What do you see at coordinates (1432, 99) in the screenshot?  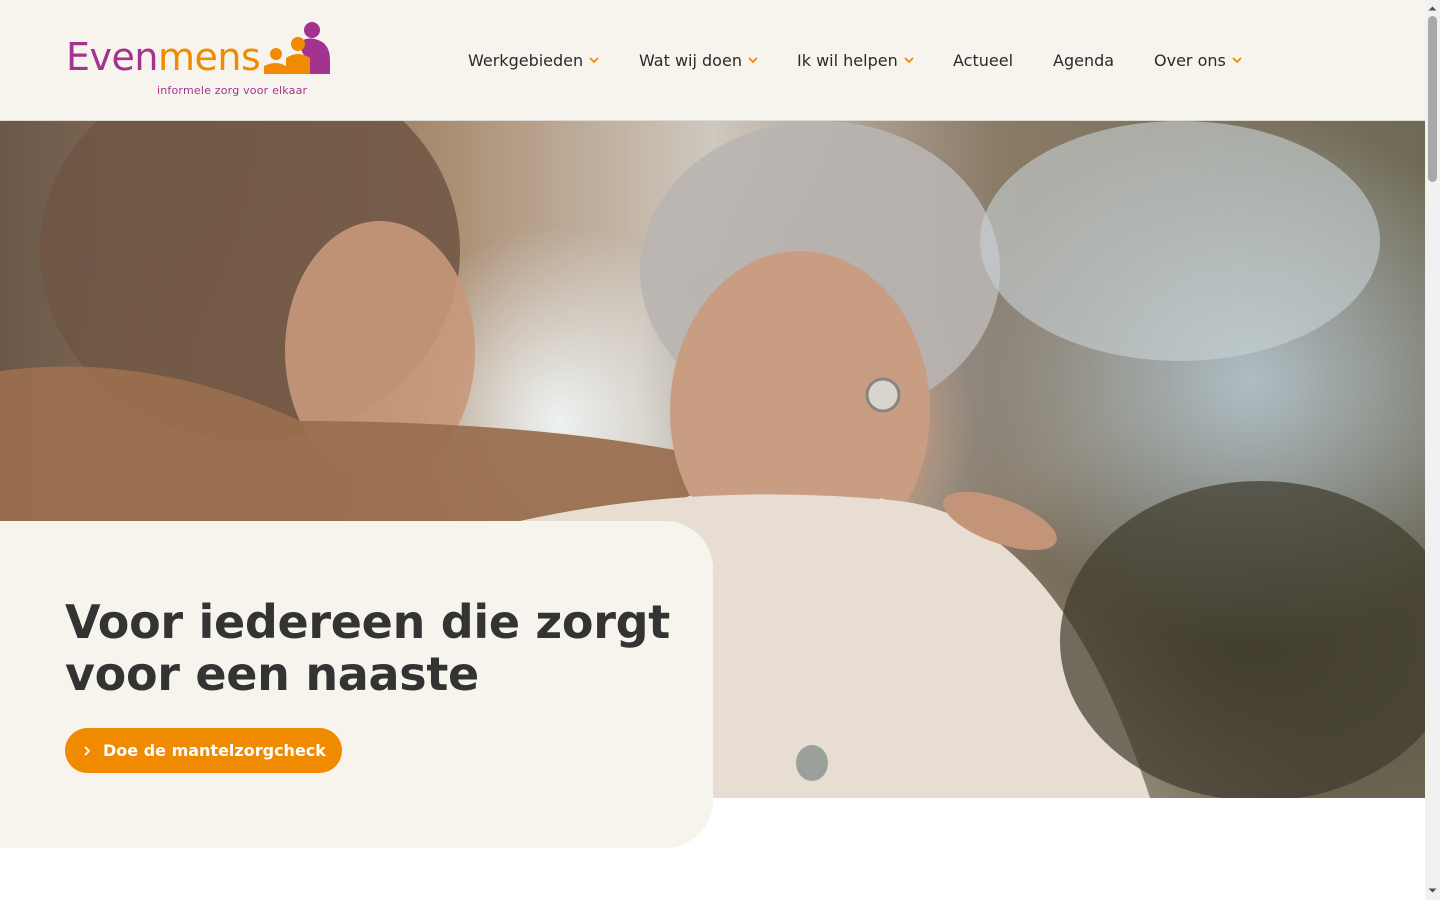 I see `scrollbar-thumb` at bounding box center [1432, 99].